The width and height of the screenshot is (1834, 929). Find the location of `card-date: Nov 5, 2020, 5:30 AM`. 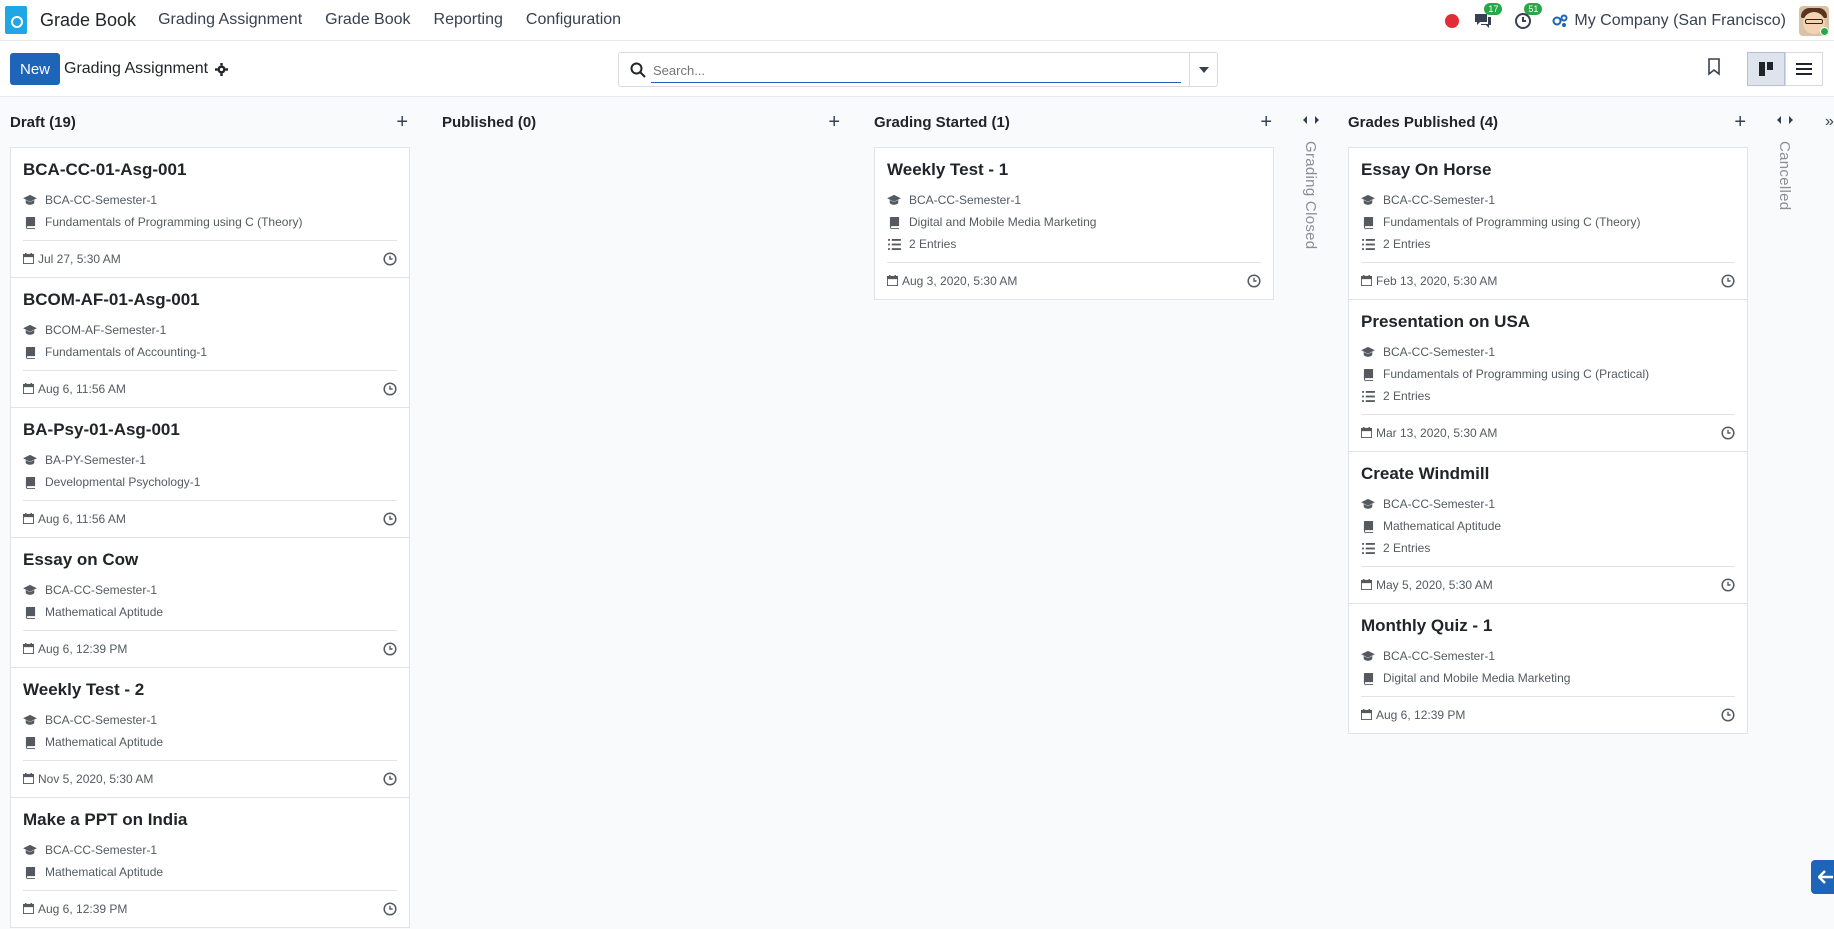

card-date: Nov 5, 2020, 5:30 AM is located at coordinates (88, 779).